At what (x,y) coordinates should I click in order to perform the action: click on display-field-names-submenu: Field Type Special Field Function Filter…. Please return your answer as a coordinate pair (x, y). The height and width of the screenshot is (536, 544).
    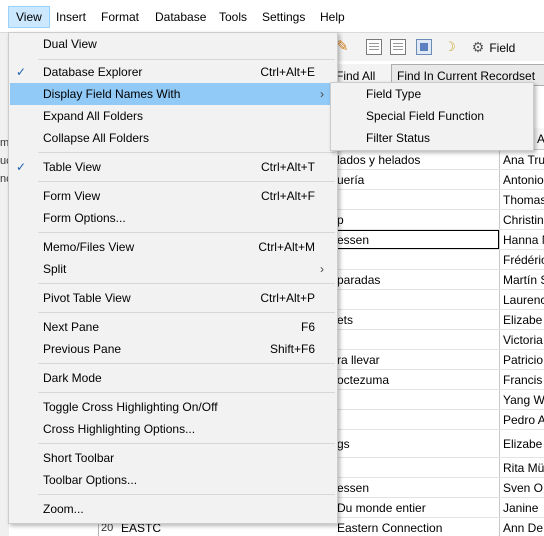
    Looking at the image, I should click on (432, 116).